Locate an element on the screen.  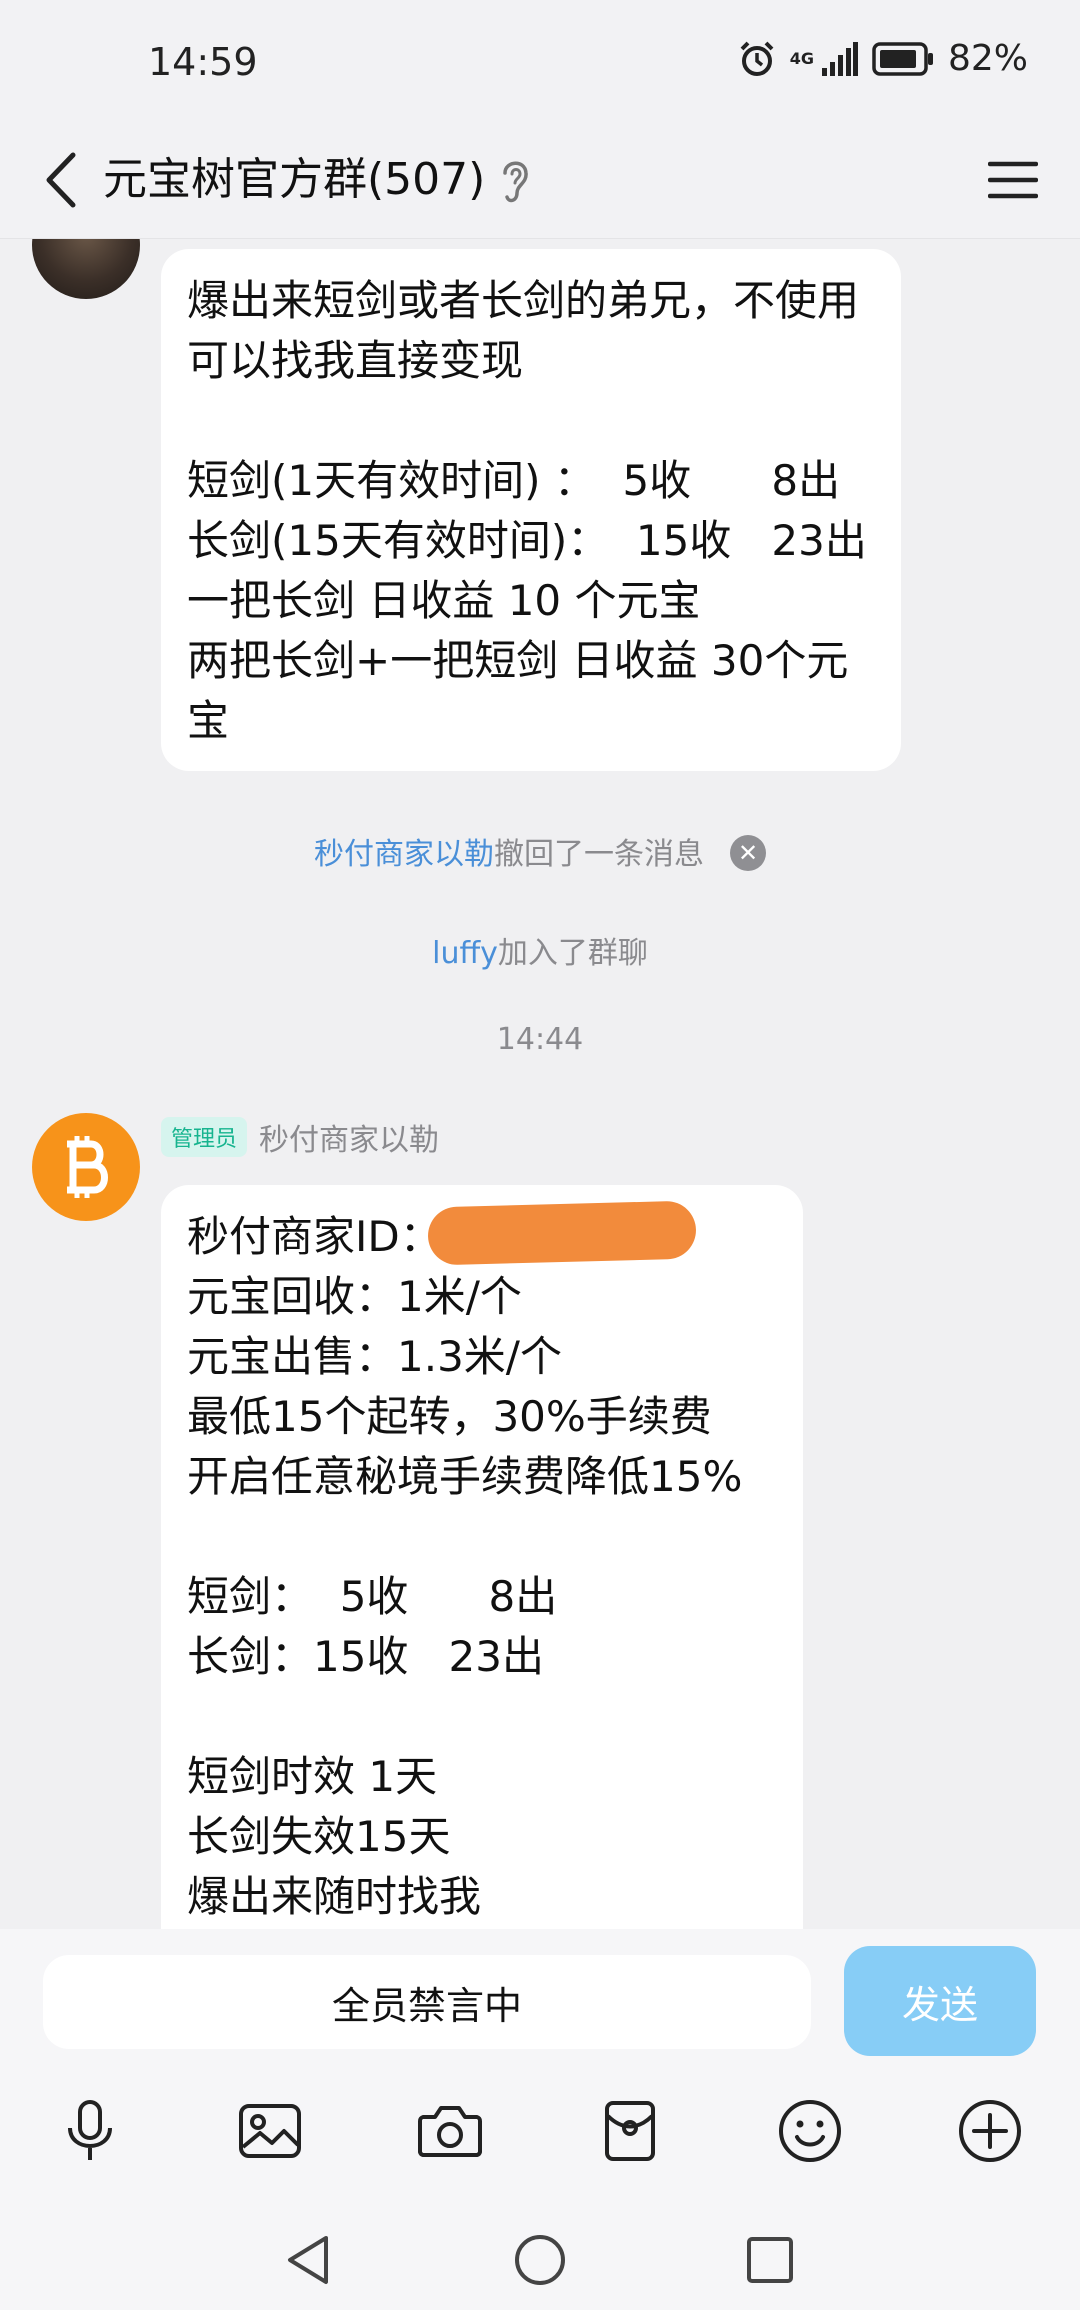
microphone-icon is located at coordinates (90, 2130).